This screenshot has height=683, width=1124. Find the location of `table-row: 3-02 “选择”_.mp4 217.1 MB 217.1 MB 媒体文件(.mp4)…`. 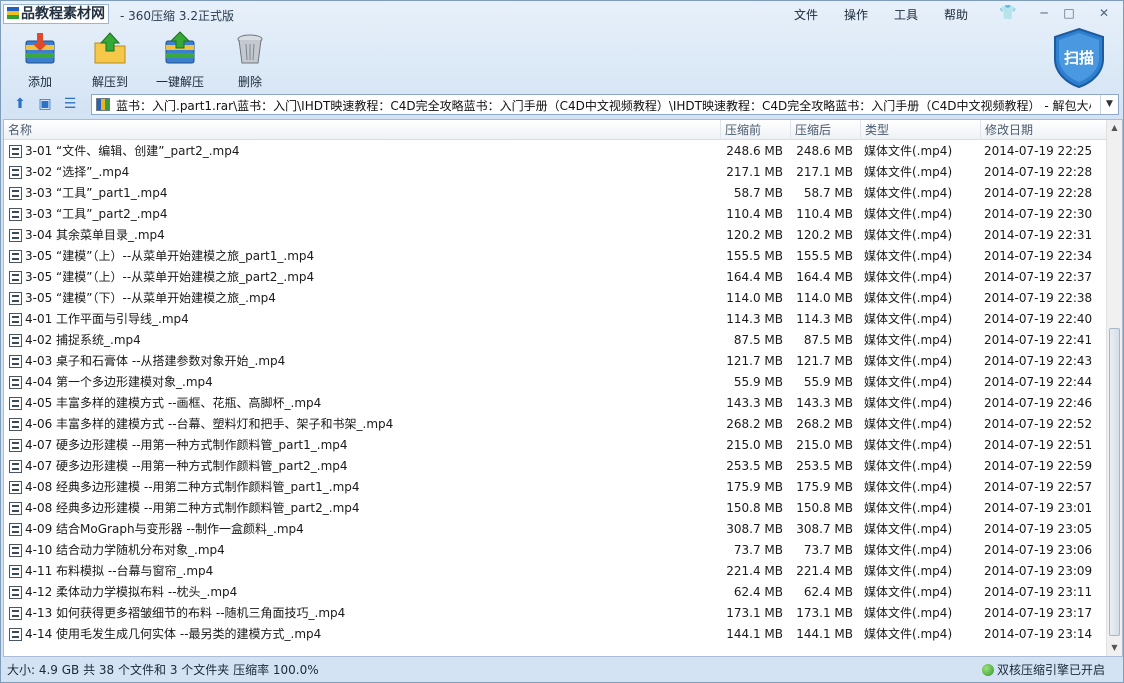

table-row: 3-02 “选择”_.mp4 217.1 MB 217.1 MB 媒体文件(.mp4)… is located at coordinates (556, 172).